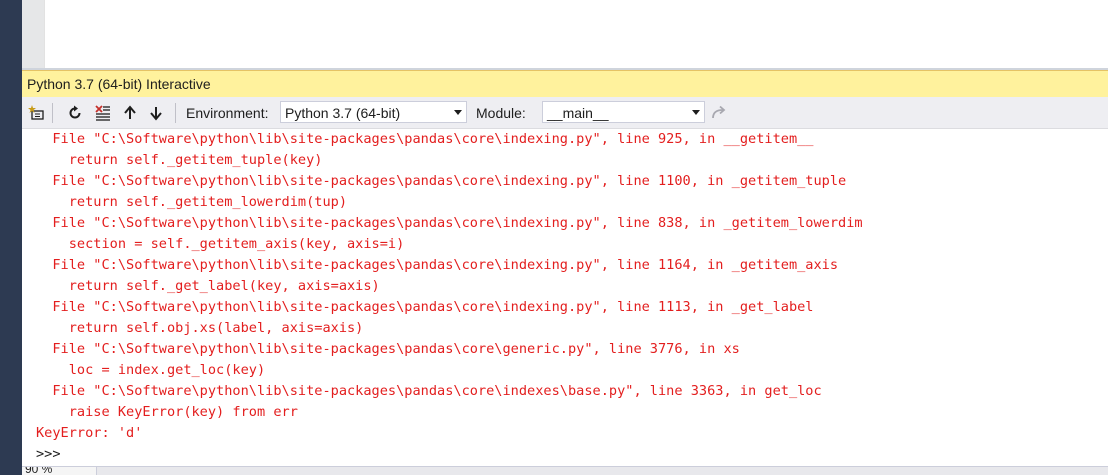 Image resolution: width=1108 pixels, height=475 pixels. What do you see at coordinates (623, 112) in the screenshot?
I see `module-select: __main__` at bounding box center [623, 112].